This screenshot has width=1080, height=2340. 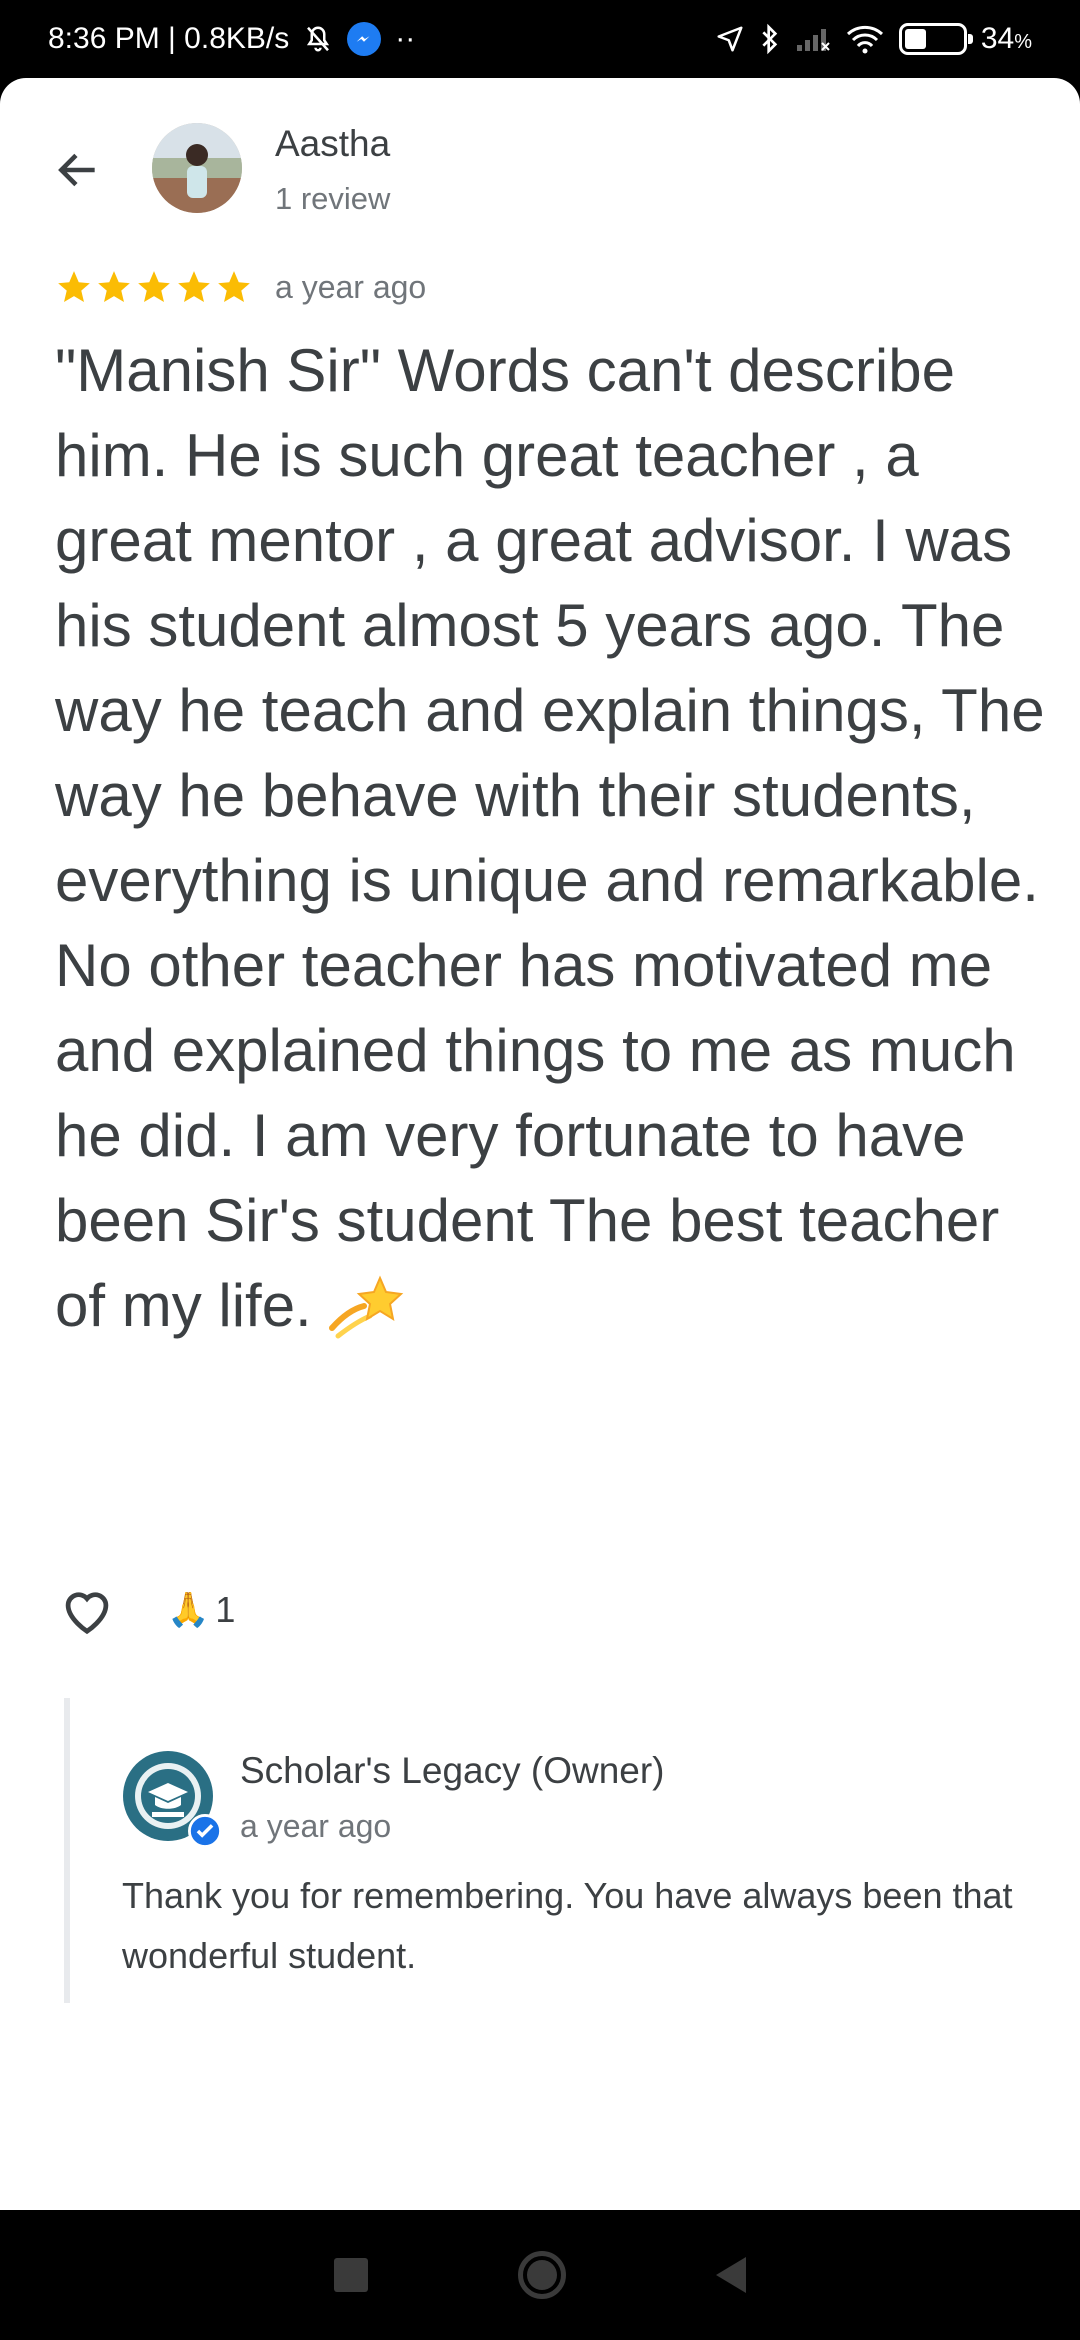 What do you see at coordinates (366, 1307) in the screenshot?
I see `sparkles-star-icon` at bounding box center [366, 1307].